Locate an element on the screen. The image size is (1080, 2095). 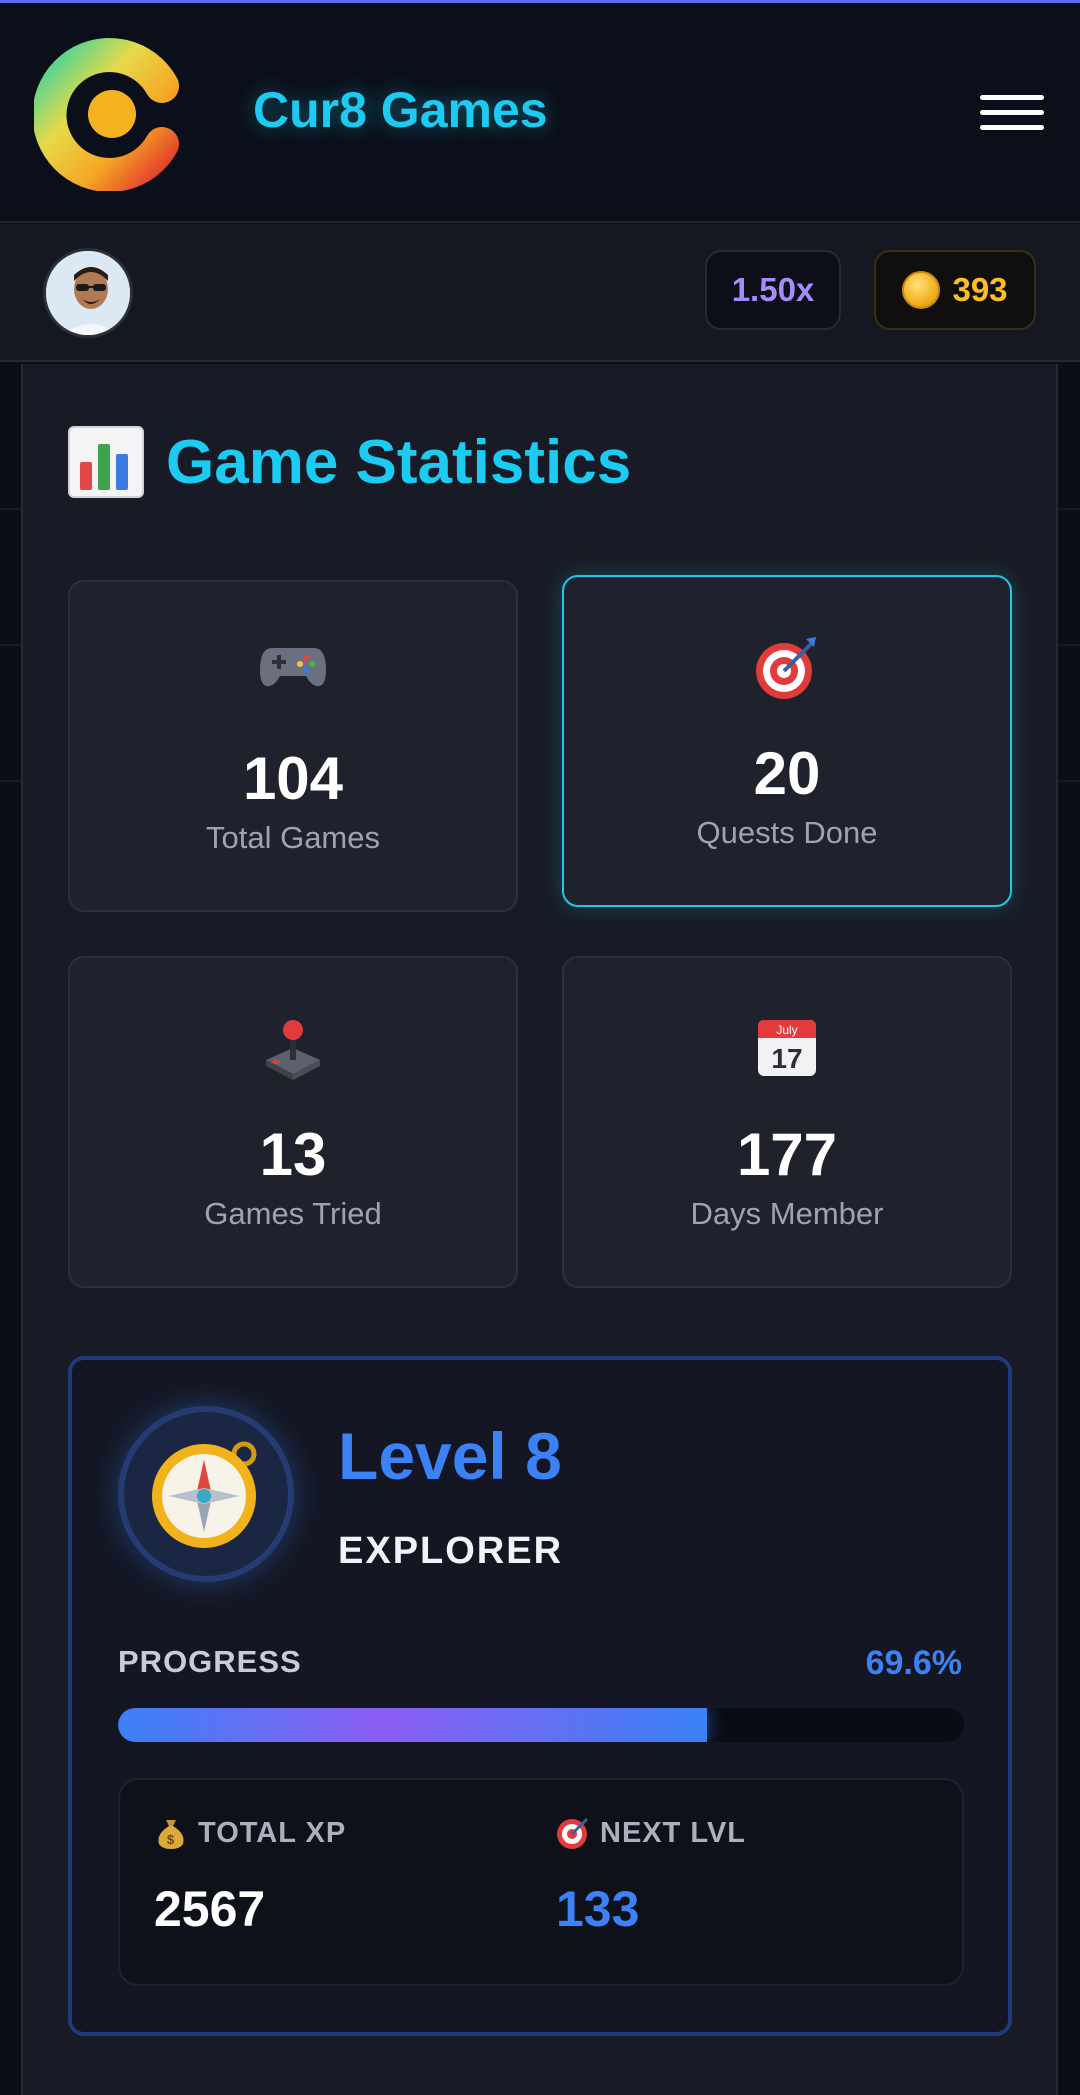
bar-chart-icon is located at coordinates (106, 462).